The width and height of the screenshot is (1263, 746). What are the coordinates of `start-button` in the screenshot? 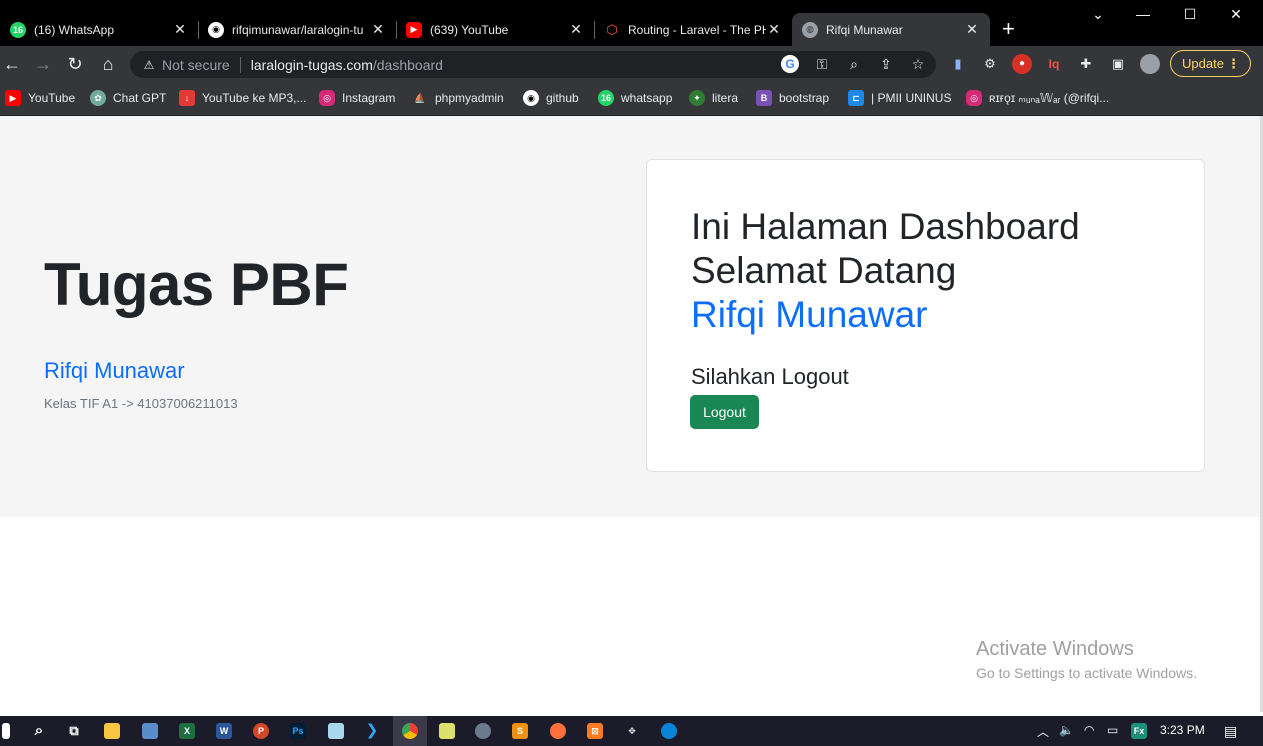 It's located at (6, 731).